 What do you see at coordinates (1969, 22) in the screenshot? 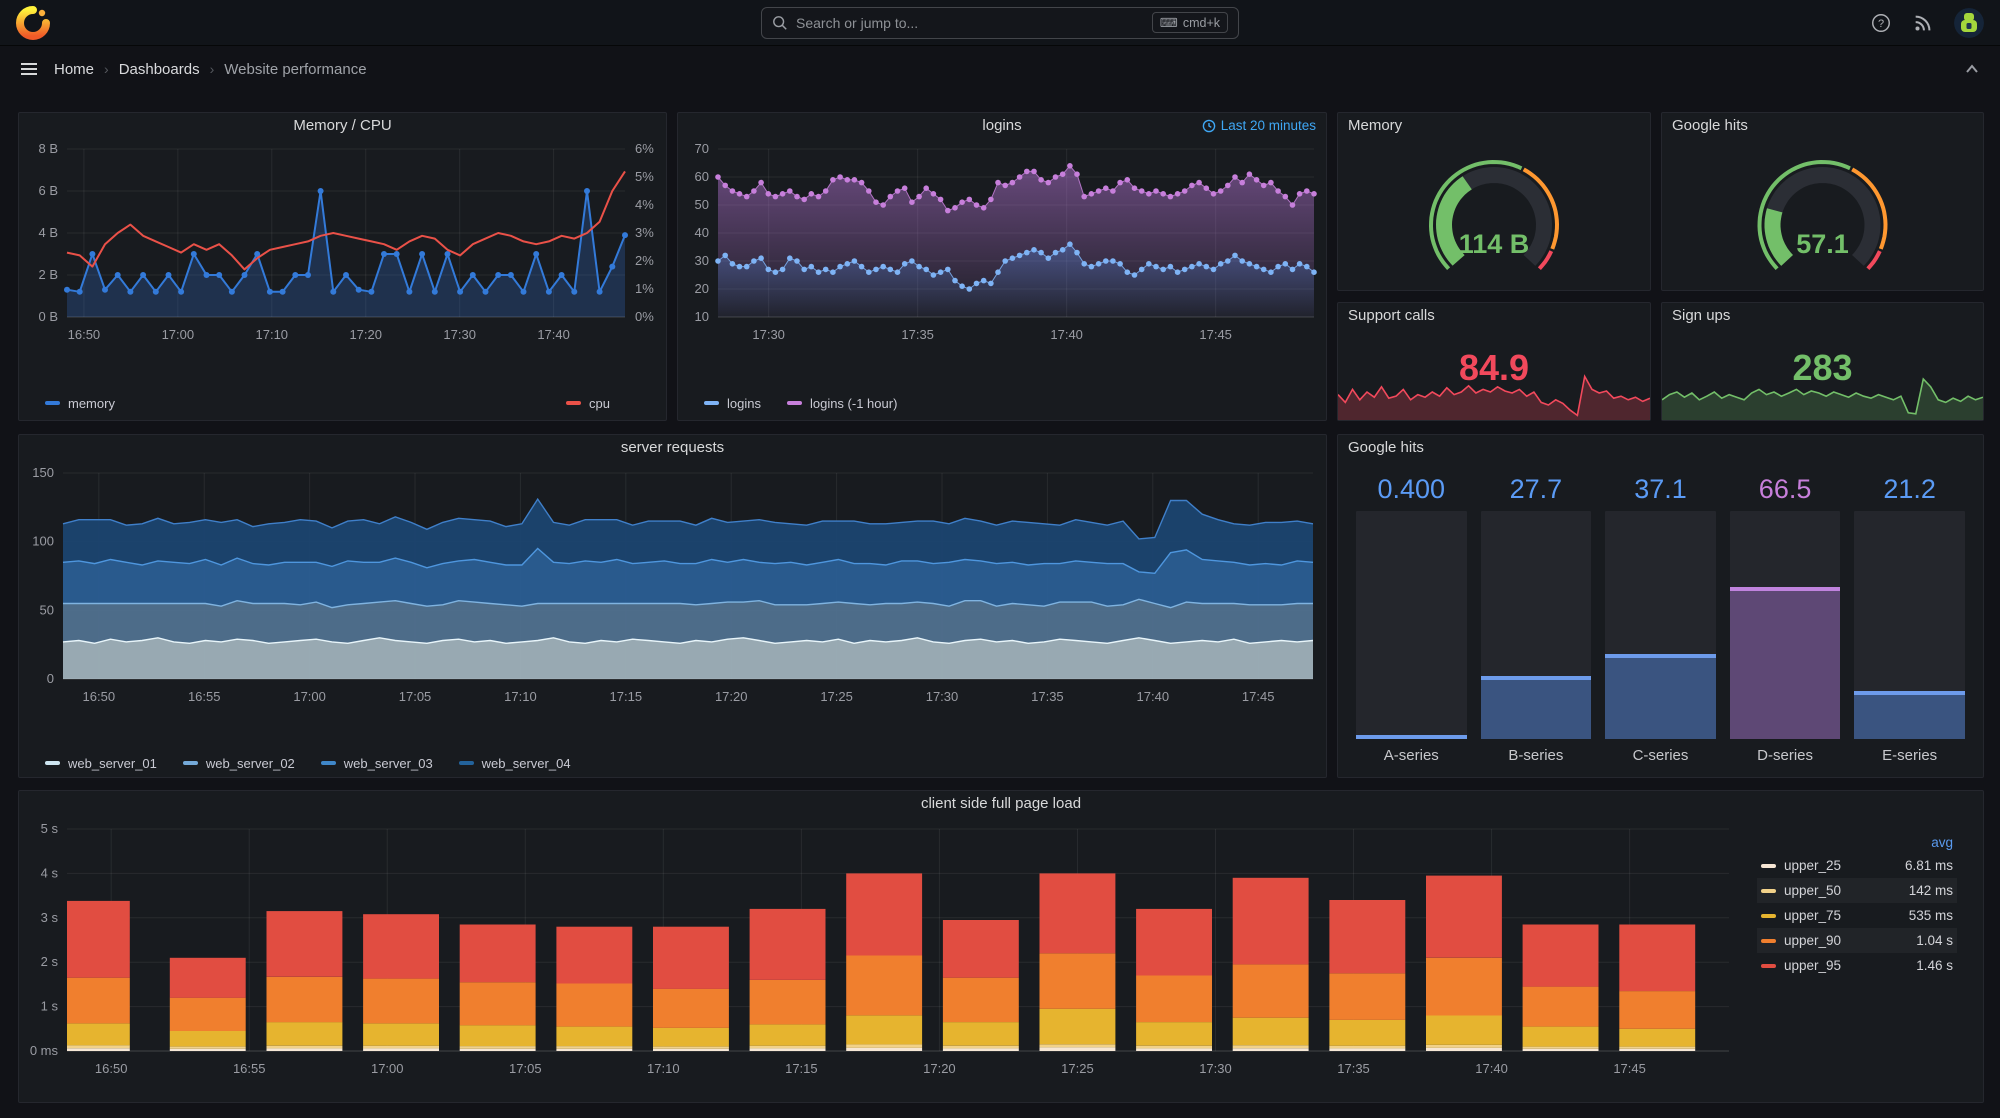
I see `user-avatar` at bounding box center [1969, 22].